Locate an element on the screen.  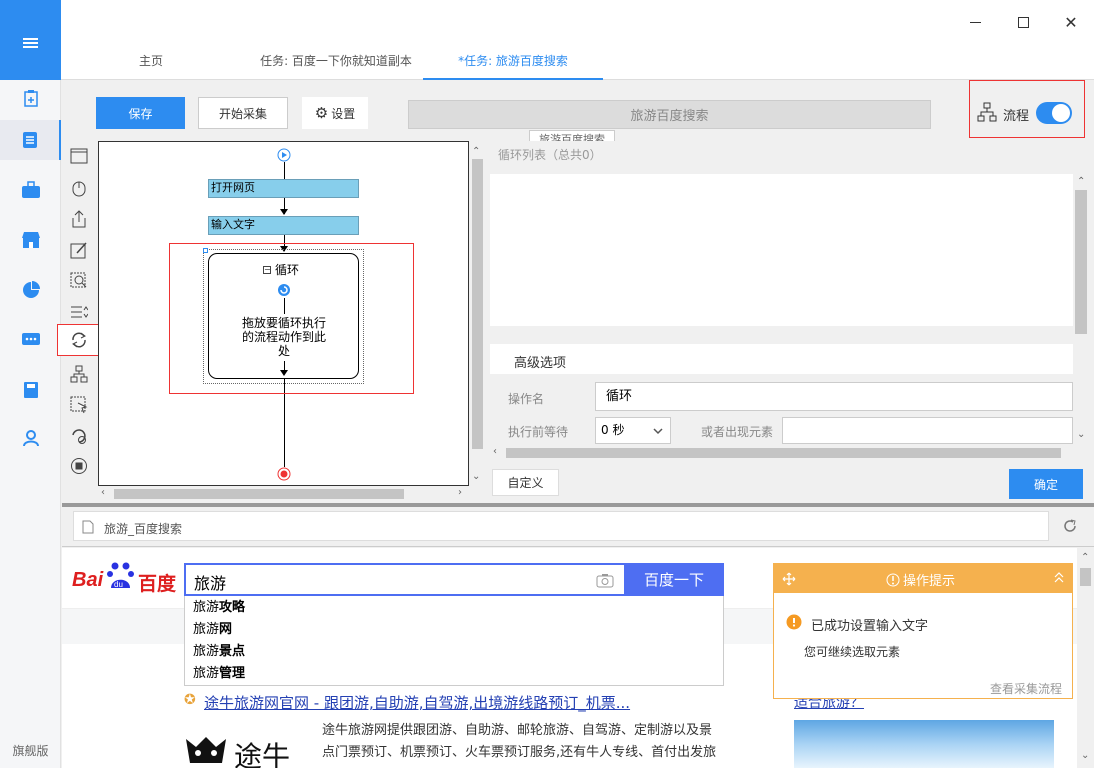
gear-icon: ⚙ is located at coordinates (321, 113).